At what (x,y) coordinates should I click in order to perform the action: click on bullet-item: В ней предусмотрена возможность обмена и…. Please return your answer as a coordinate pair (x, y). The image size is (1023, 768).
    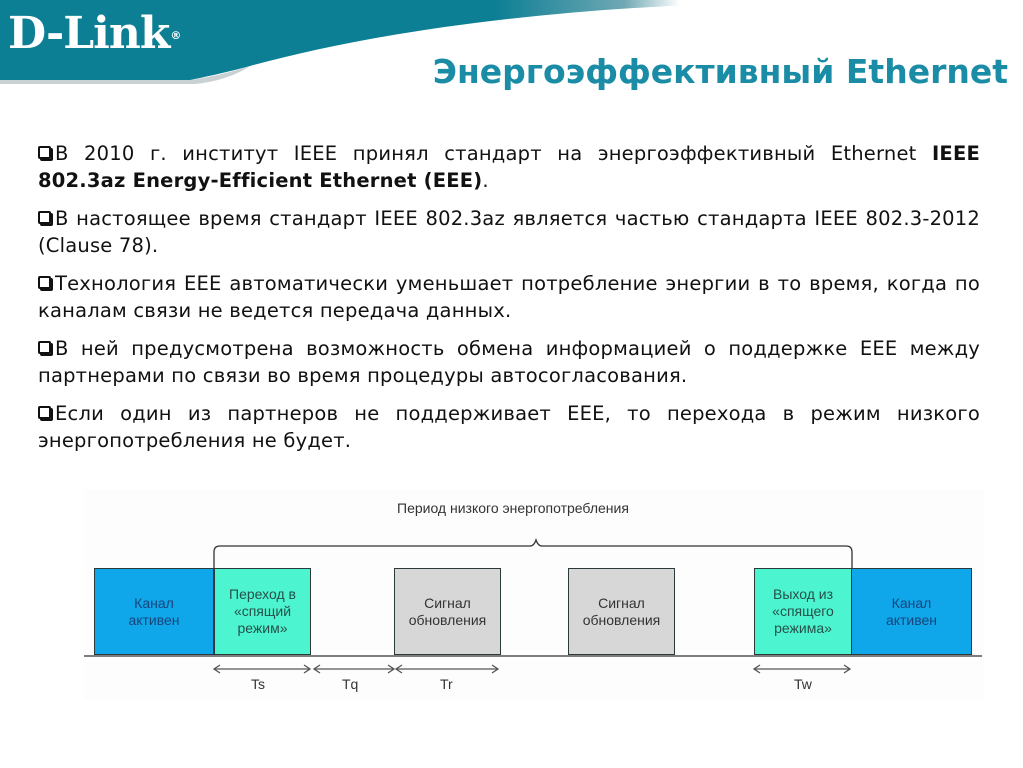
    Looking at the image, I should click on (509, 362).